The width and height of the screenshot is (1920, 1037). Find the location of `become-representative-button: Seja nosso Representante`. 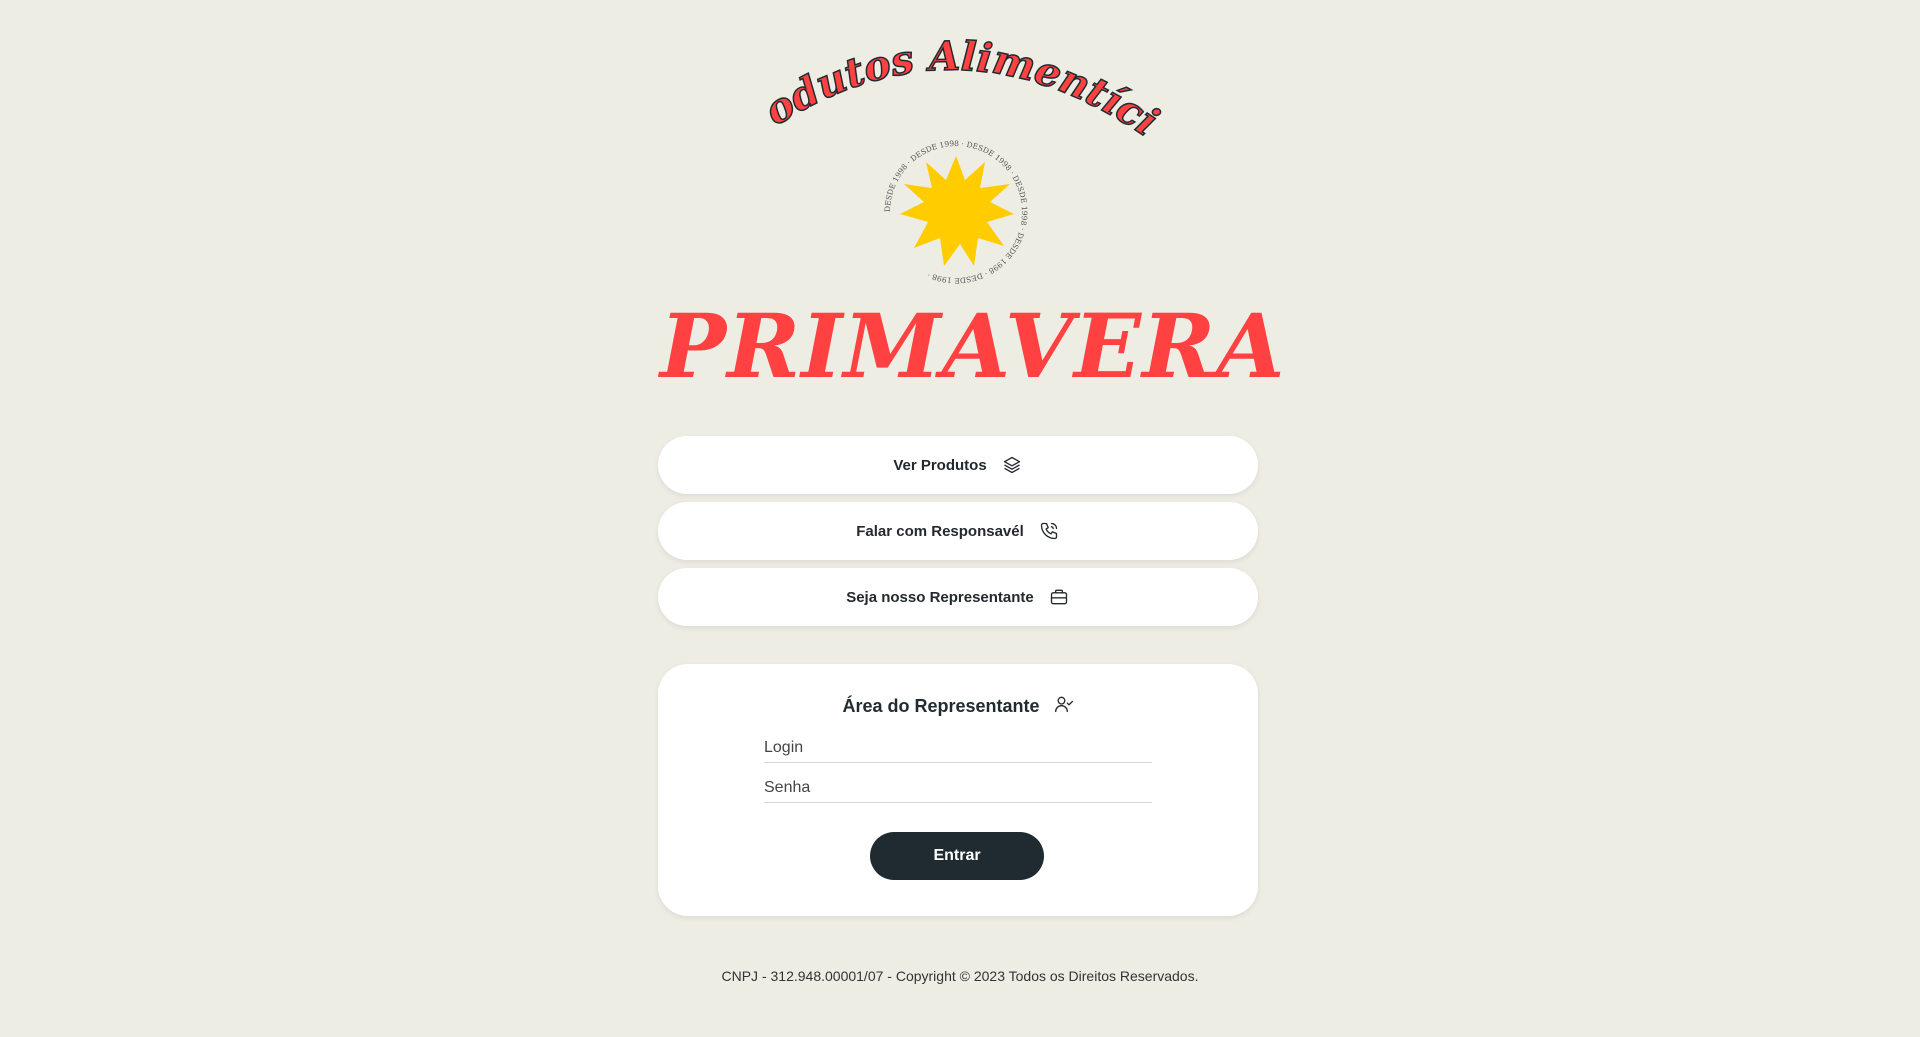

become-representative-button: Seja nosso Representante is located at coordinates (958, 597).